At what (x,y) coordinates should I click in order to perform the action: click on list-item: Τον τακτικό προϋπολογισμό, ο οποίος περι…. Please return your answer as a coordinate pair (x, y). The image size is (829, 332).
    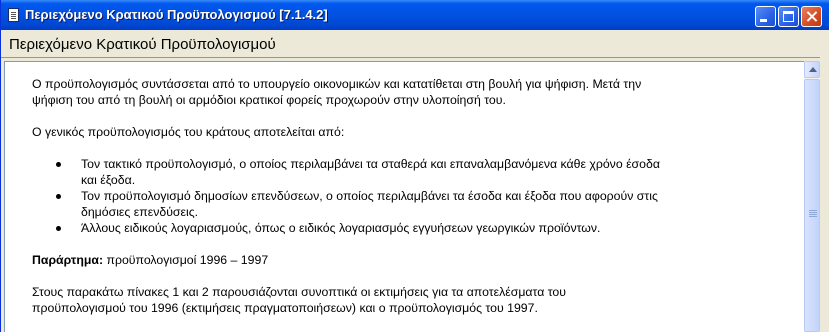
    Looking at the image, I should click on (412, 172).